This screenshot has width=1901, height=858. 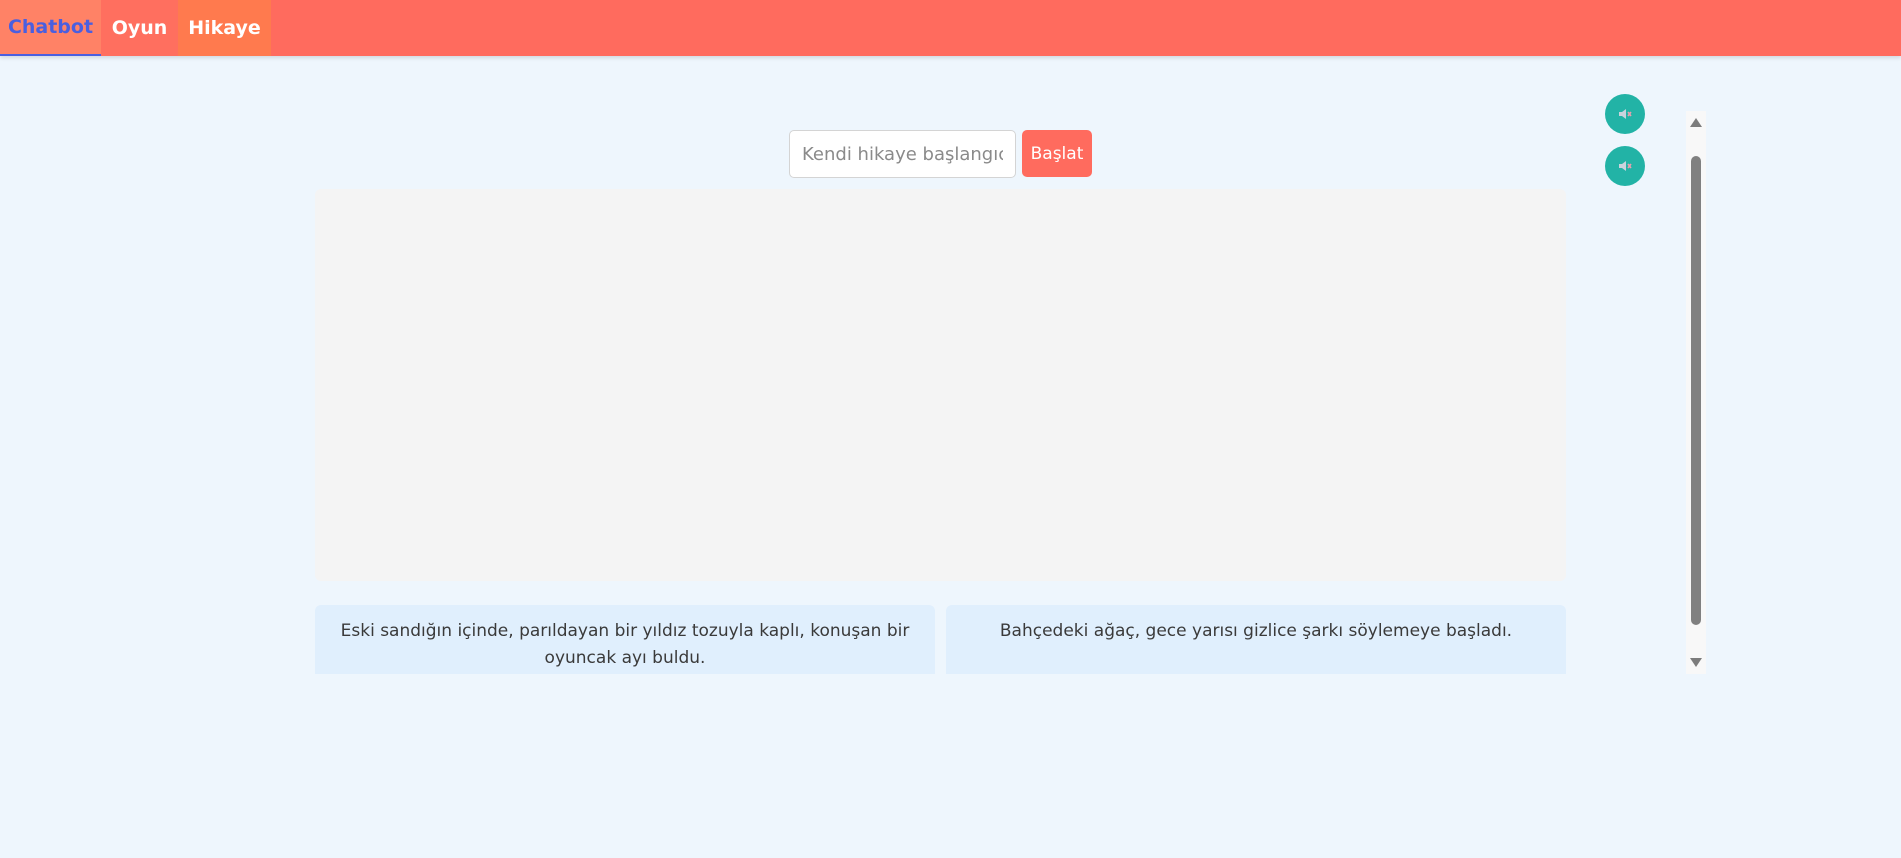 What do you see at coordinates (1057, 153) in the screenshot?
I see `start-button: Başlat` at bounding box center [1057, 153].